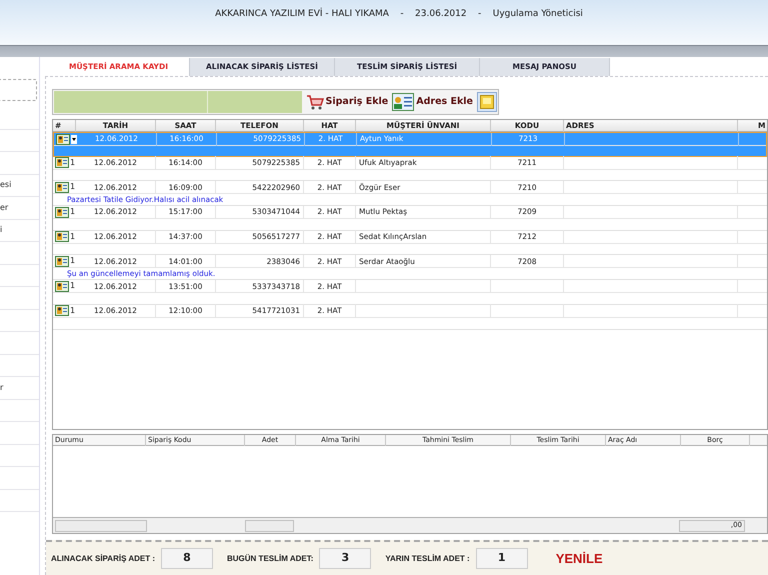 The height and width of the screenshot is (575, 768). I want to click on refresh-button: YENİLE, so click(579, 558).